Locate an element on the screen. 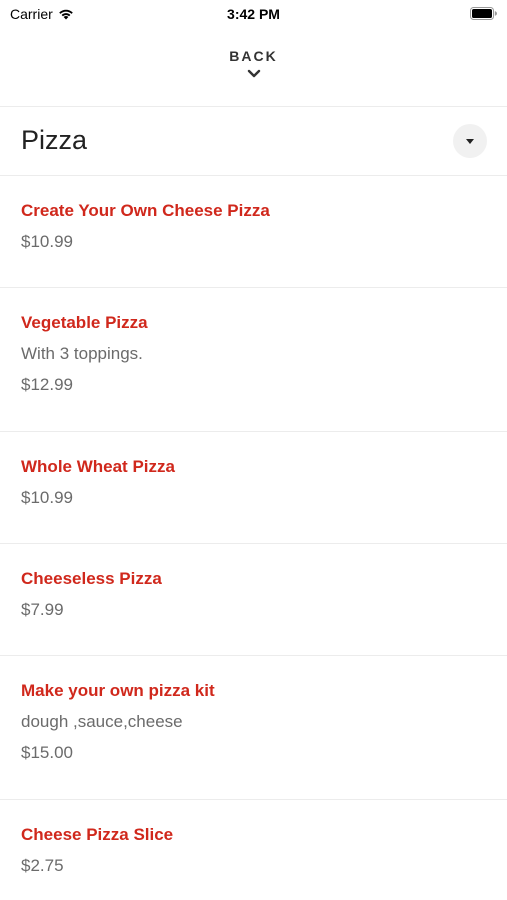 Image resolution: width=507 pixels, height=900 pixels. status-bar: Carrier 3:42 PM is located at coordinates (253, 14).